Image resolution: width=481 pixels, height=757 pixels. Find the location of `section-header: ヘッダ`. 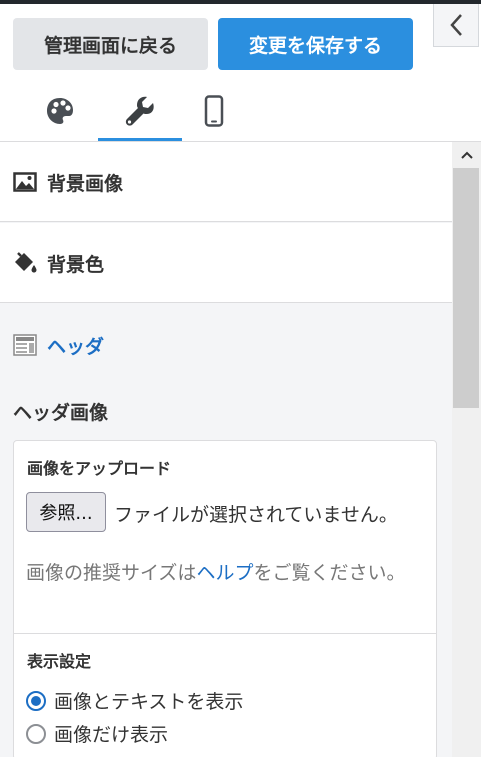

section-header: ヘッダ is located at coordinates (226, 342).